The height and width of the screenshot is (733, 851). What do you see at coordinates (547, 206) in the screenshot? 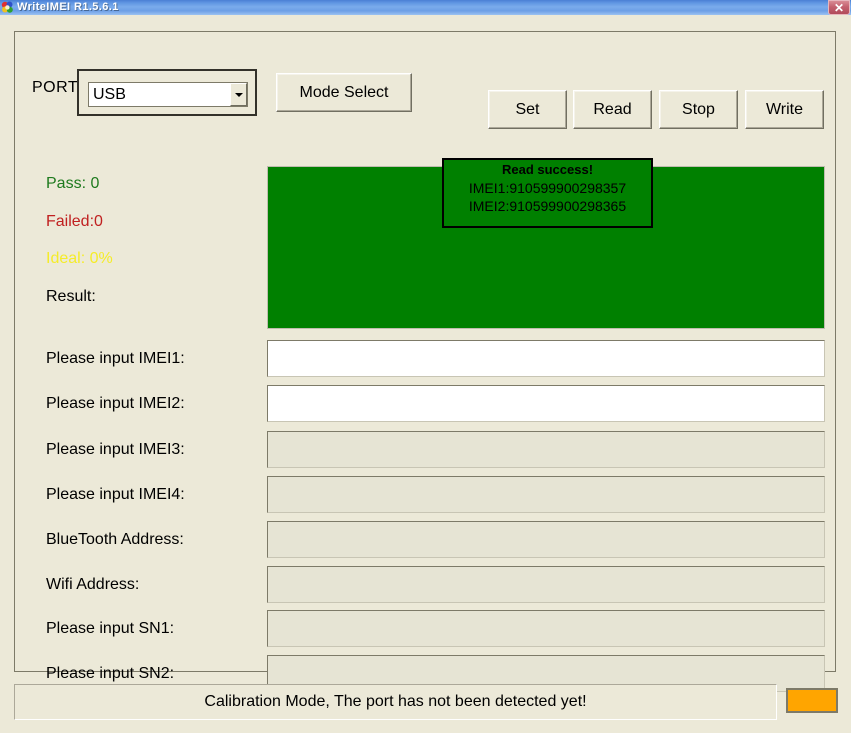
I see `popup-imei2-line: IMEI2:910599900298365` at bounding box center [547, 206].